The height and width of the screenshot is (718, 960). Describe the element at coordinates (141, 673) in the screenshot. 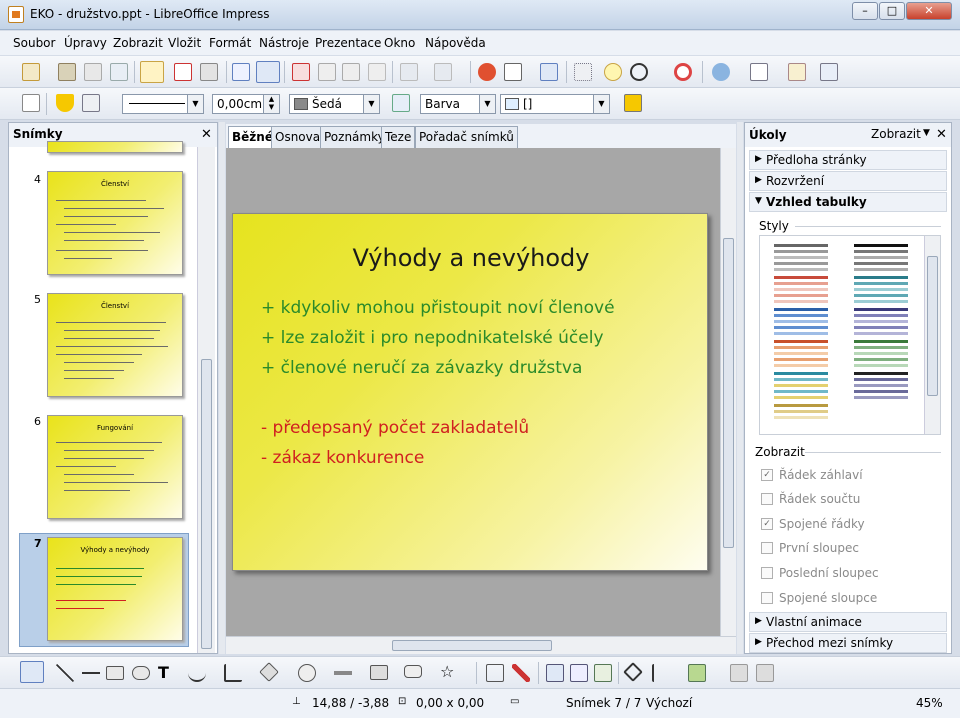

I see `ellipse-icon` at that location.